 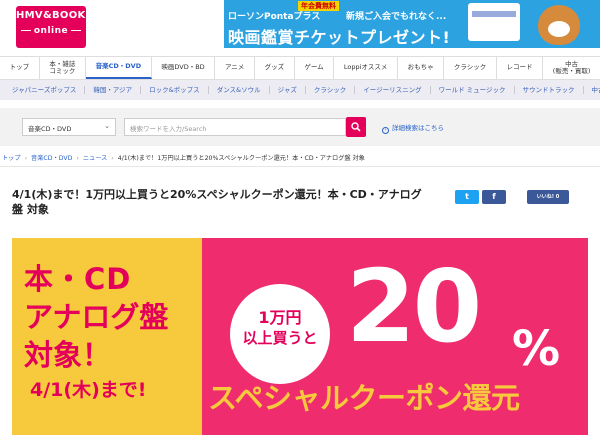 What do you see at coordinates (184, 68) in the screenshot?
I see `nav-item-movies: 映画DVD・BD` at bounding box center [184, 68].